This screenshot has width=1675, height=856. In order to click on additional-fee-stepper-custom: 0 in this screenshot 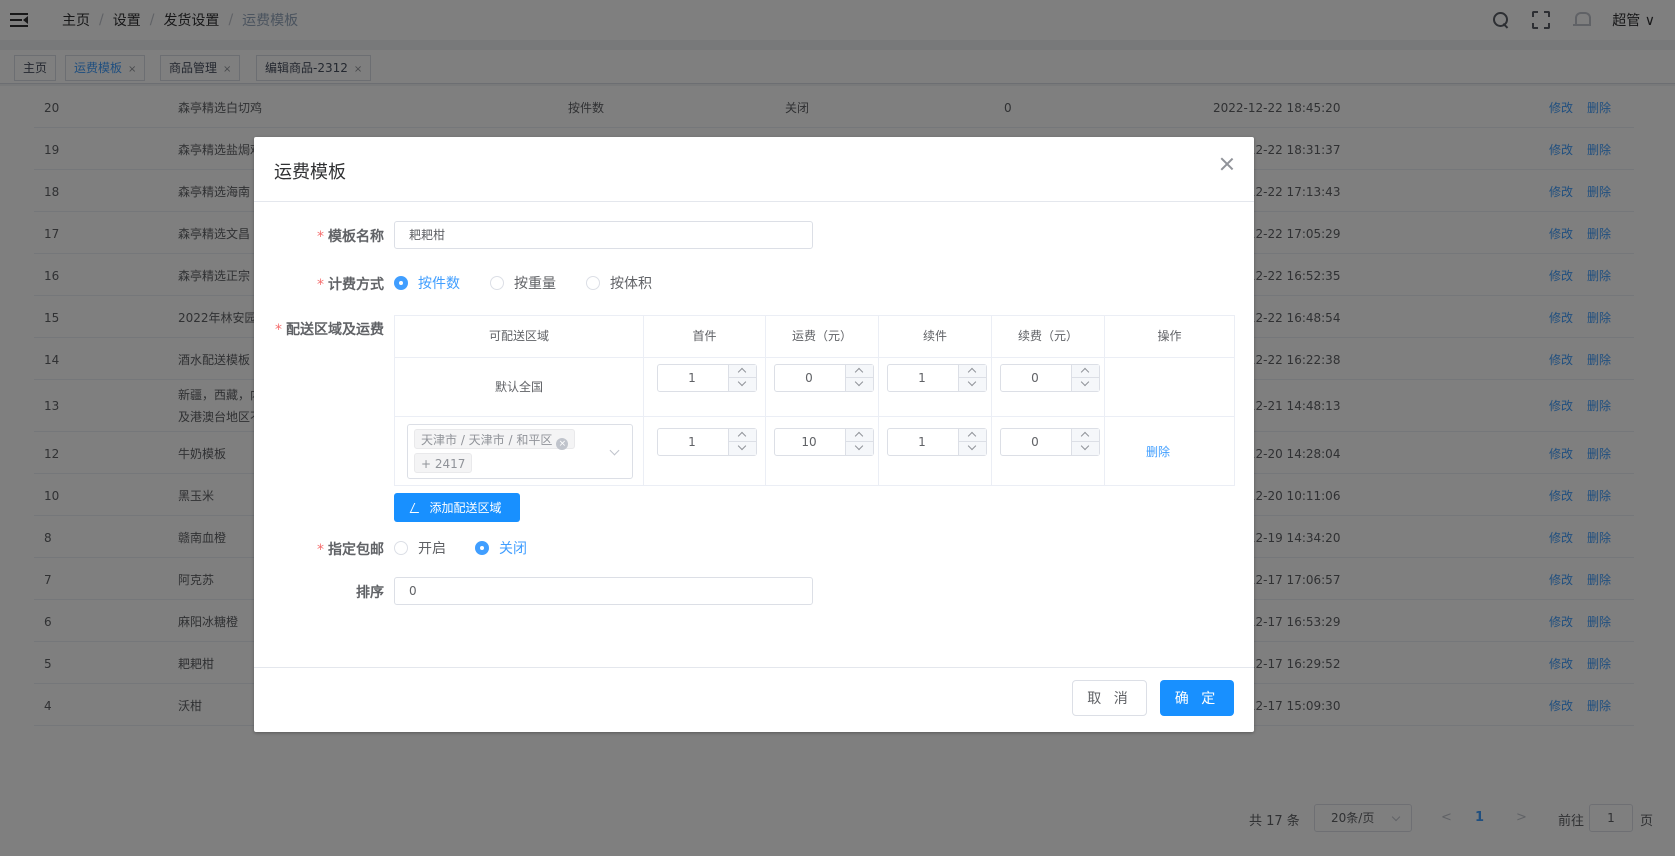, I will do `click(1050, 442)`.